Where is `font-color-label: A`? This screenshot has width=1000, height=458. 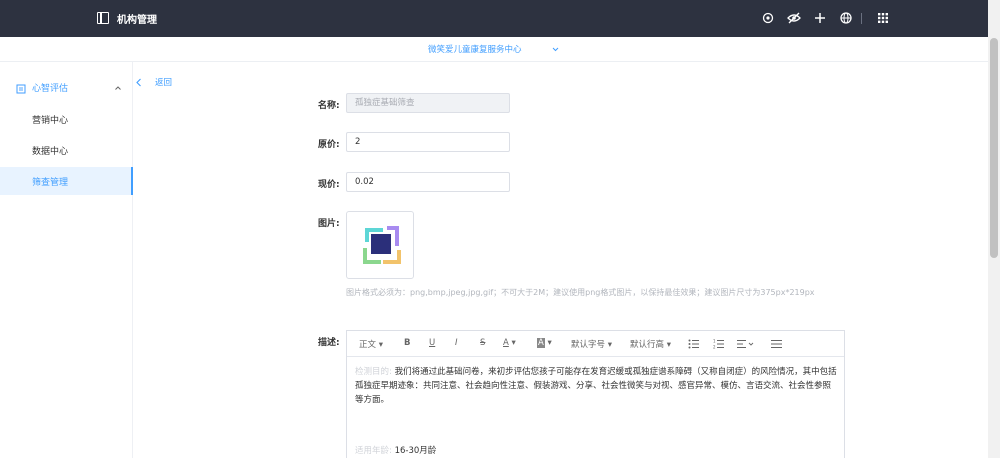
font-color-label: A is located at coordinates (506, 343).